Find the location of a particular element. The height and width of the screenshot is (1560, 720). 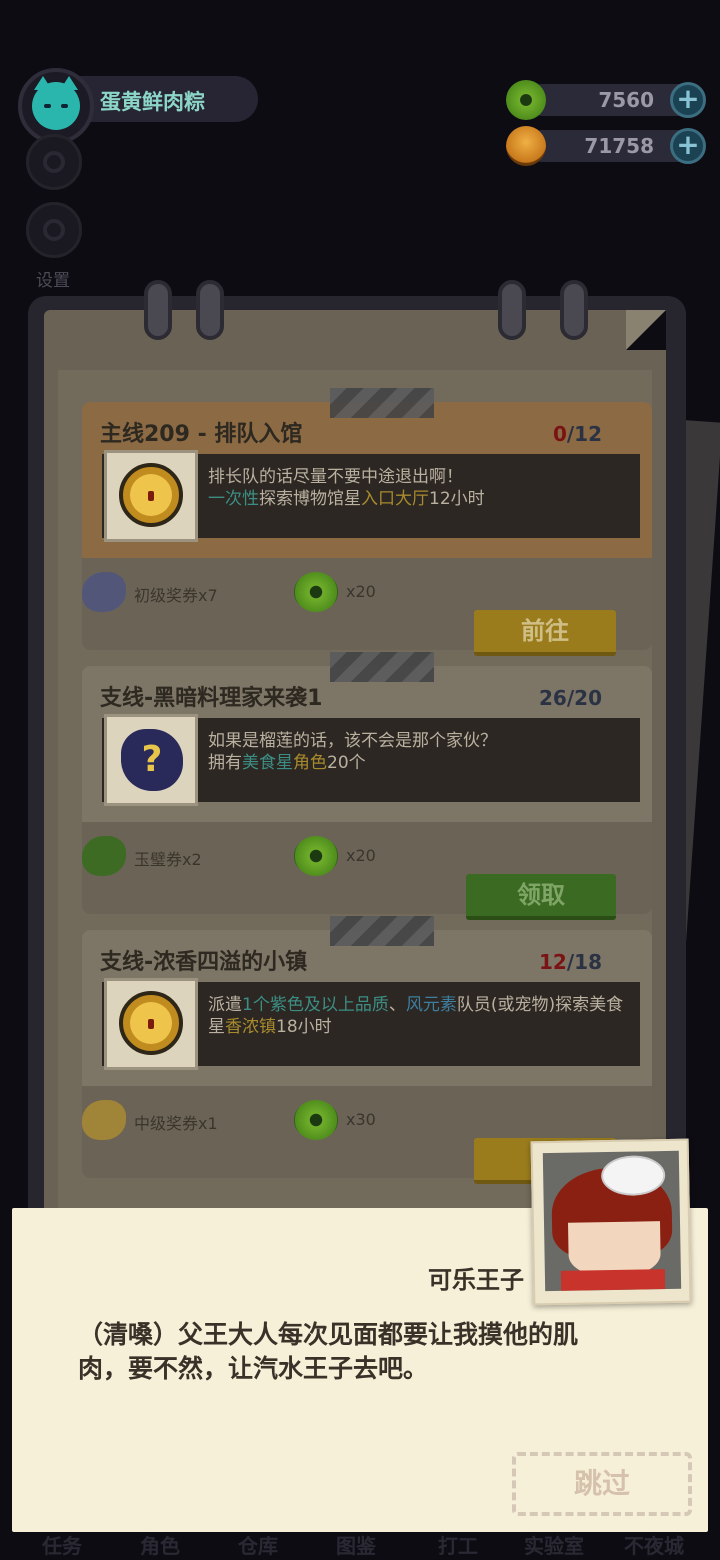

desc-line: 排长队的话尽量不要中途退出啊！ is located at coordinates (335, 477).